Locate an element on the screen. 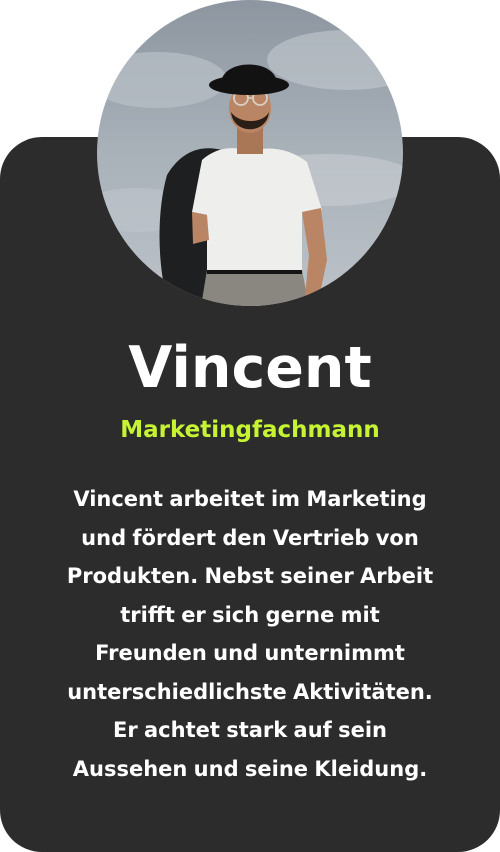 Image resolution: width=500 pixels, height=852 pixels. bio-line: Produkten. Nebst seiner Arbeit is located at coordinates (250, 576).